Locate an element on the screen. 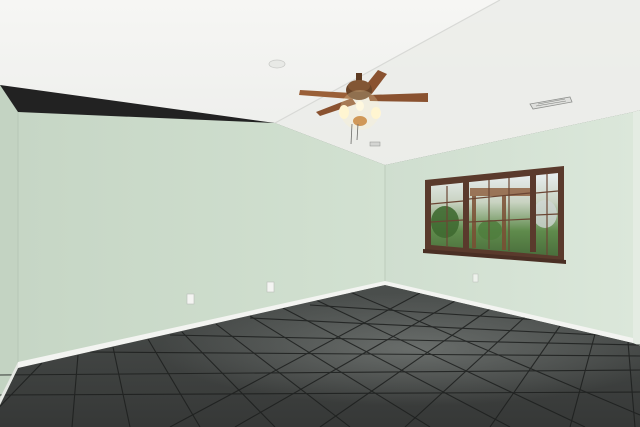  window is located at coordinates (494, 215).